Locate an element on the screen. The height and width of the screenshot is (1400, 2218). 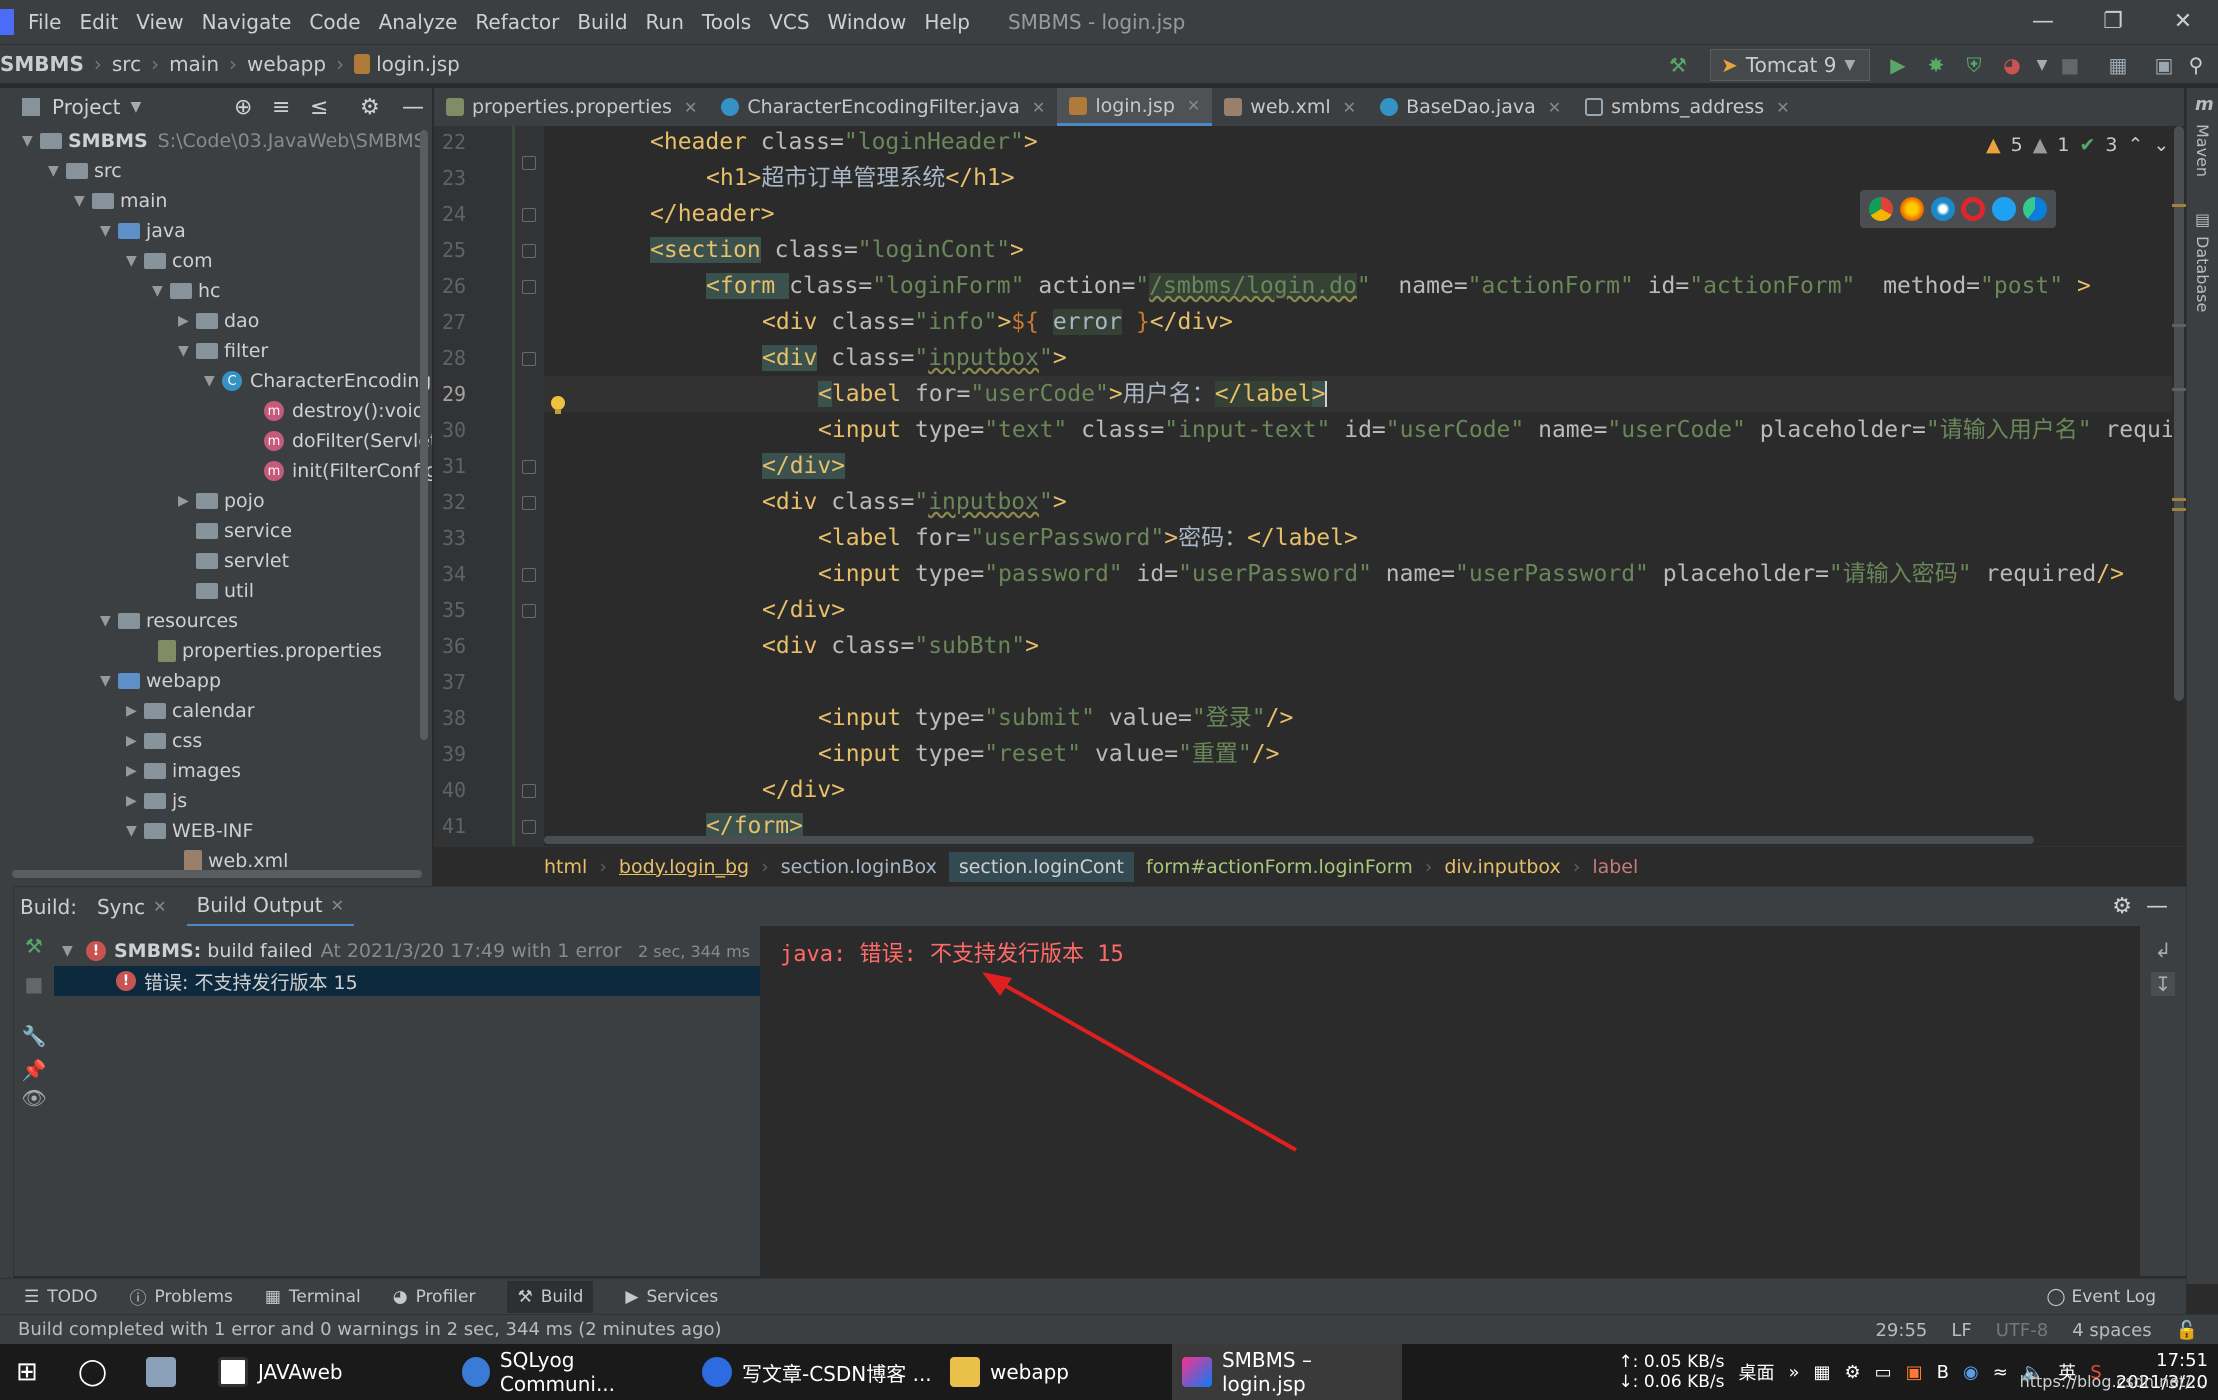
nav-crumb-webapp: webapp is located at coordinates (286, 64).